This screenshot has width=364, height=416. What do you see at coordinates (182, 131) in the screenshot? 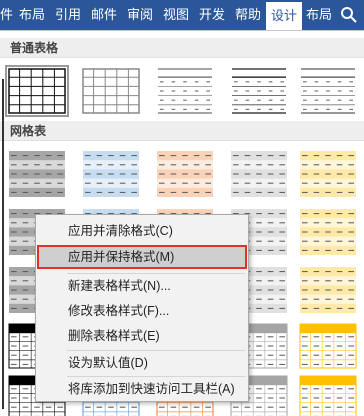
I see `section-grid-tables: 网格表` at bounding box center [182, 131].